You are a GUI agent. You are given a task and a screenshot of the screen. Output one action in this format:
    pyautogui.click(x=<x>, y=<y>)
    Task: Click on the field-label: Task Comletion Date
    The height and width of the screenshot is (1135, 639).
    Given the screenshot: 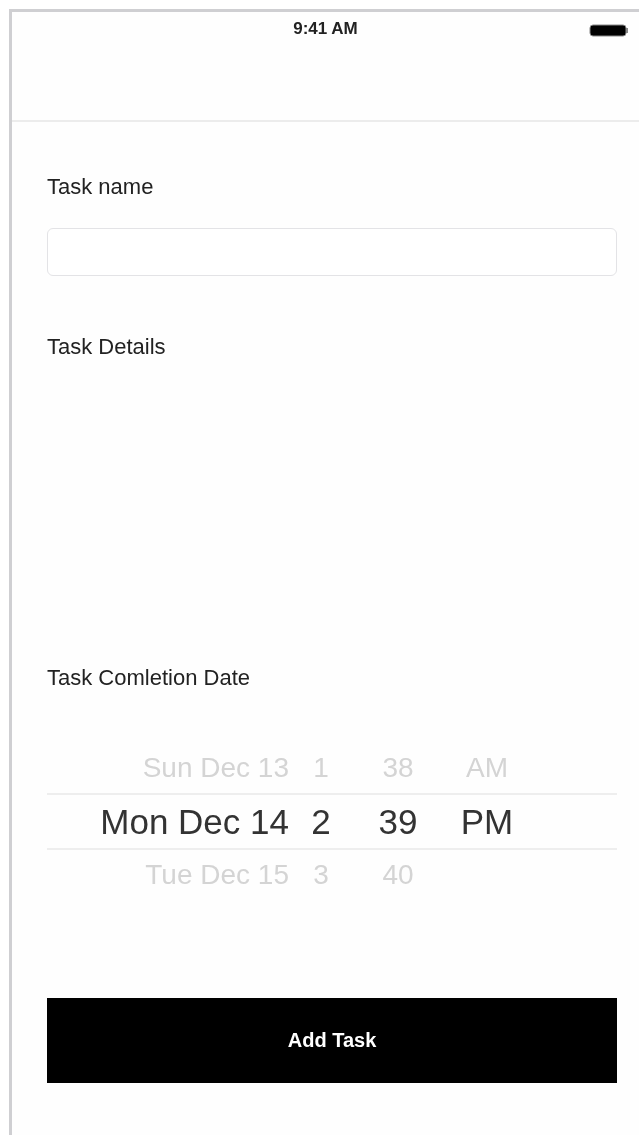 What is the action you would take?
    pyautogui.click(x=148, y=678)
    